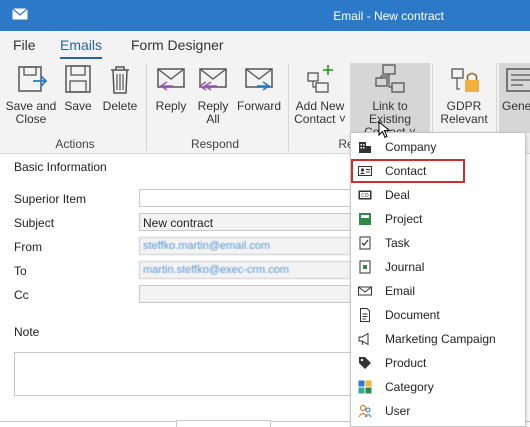 The image size is (530, 427). I want to click on add-new-contact-button: Add New Contact ˅, so click(320, 98).